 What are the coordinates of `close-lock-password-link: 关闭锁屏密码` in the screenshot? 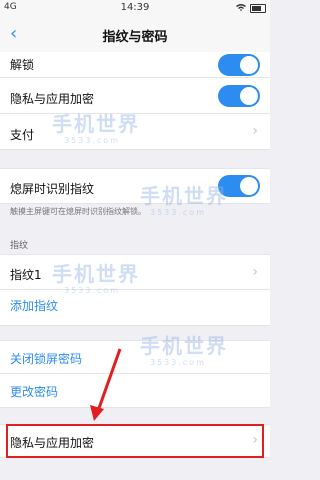 It's located at (46, 358).